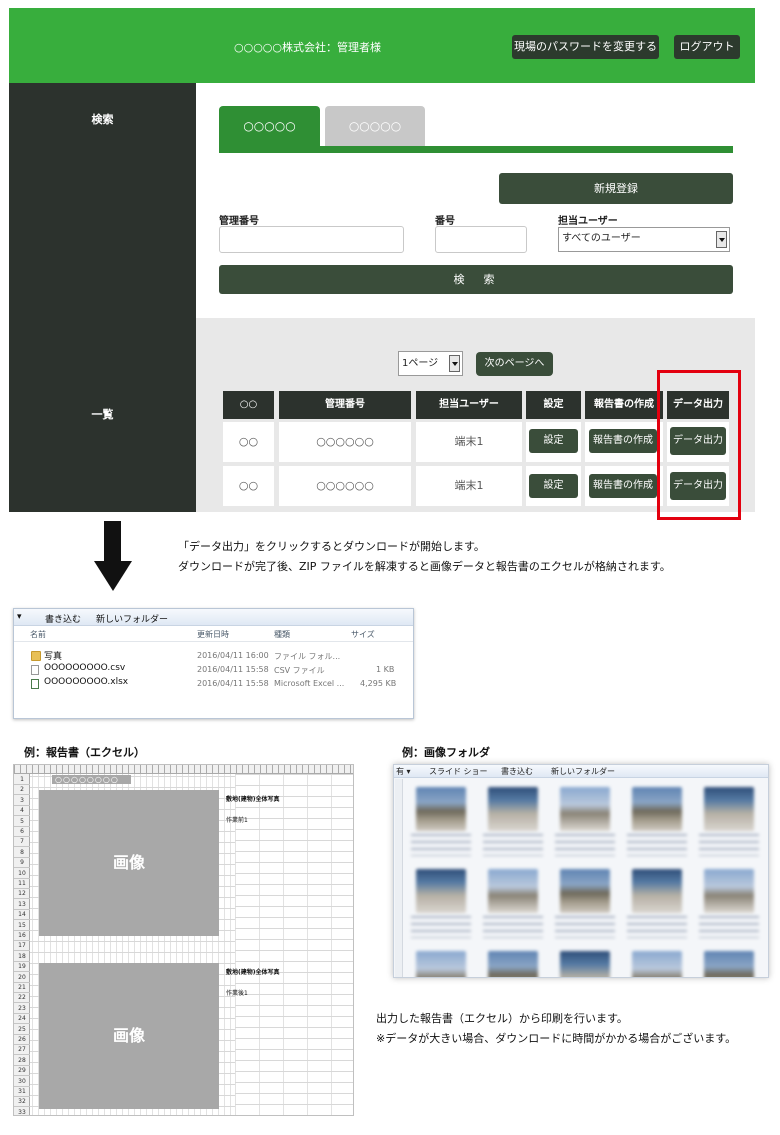 This screenshot has height=1135, width=780. Describe the element at coordinates (282, 634) in the screenshot. I see `col-type: 種類` at that location.